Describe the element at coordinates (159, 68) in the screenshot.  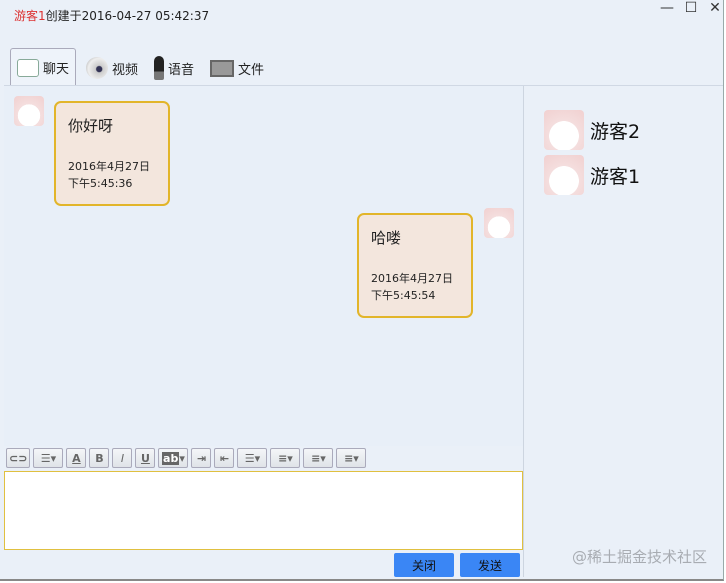
I see `microphone-icon` at that location.